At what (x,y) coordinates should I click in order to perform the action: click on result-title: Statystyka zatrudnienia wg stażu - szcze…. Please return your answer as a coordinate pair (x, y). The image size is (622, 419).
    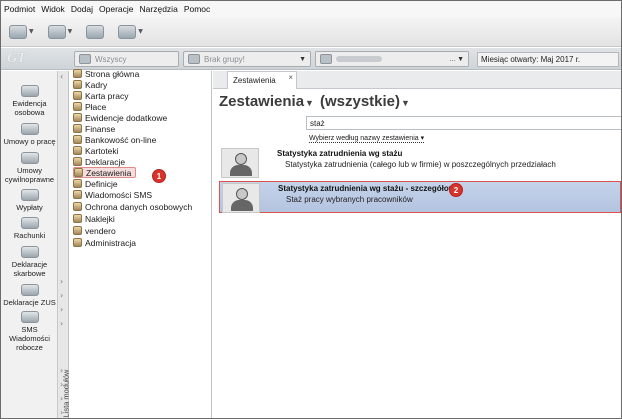
    Looking at the image, I should click on (369, 188).